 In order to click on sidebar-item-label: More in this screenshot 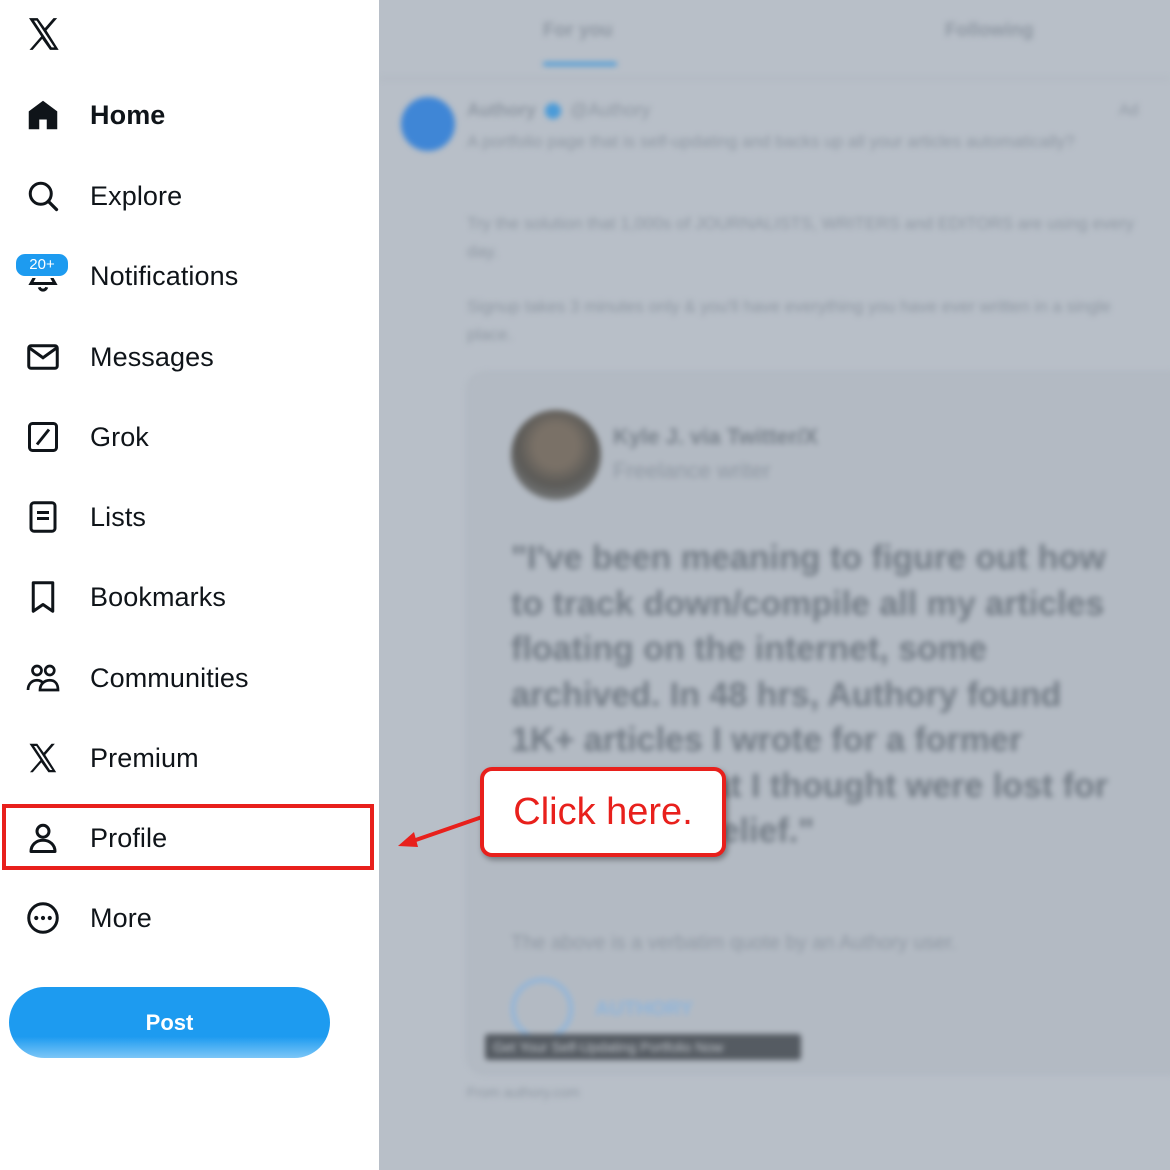, I will do `click(121, 917)`.